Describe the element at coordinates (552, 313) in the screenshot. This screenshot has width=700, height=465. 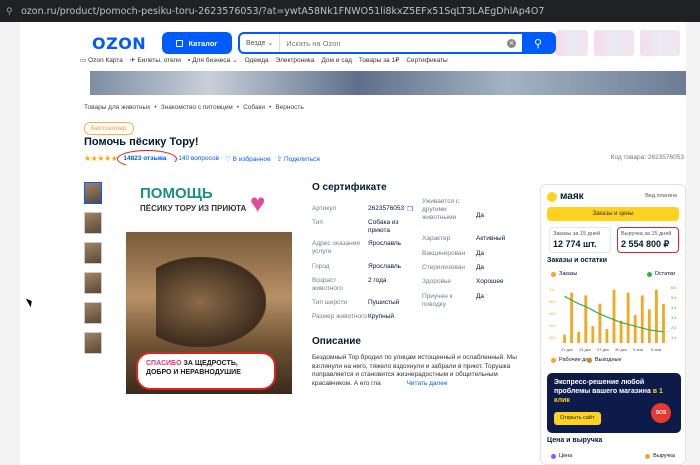
I see `y-axis-left: 1 к 800 600 400 200` at that location.